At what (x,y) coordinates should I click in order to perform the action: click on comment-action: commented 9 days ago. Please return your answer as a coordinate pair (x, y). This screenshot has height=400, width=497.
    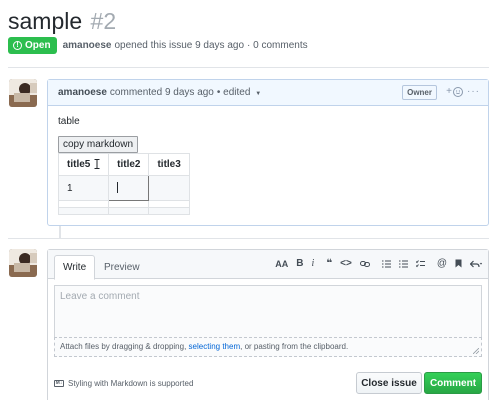
    Looking at the image, I should click on (161, 92).